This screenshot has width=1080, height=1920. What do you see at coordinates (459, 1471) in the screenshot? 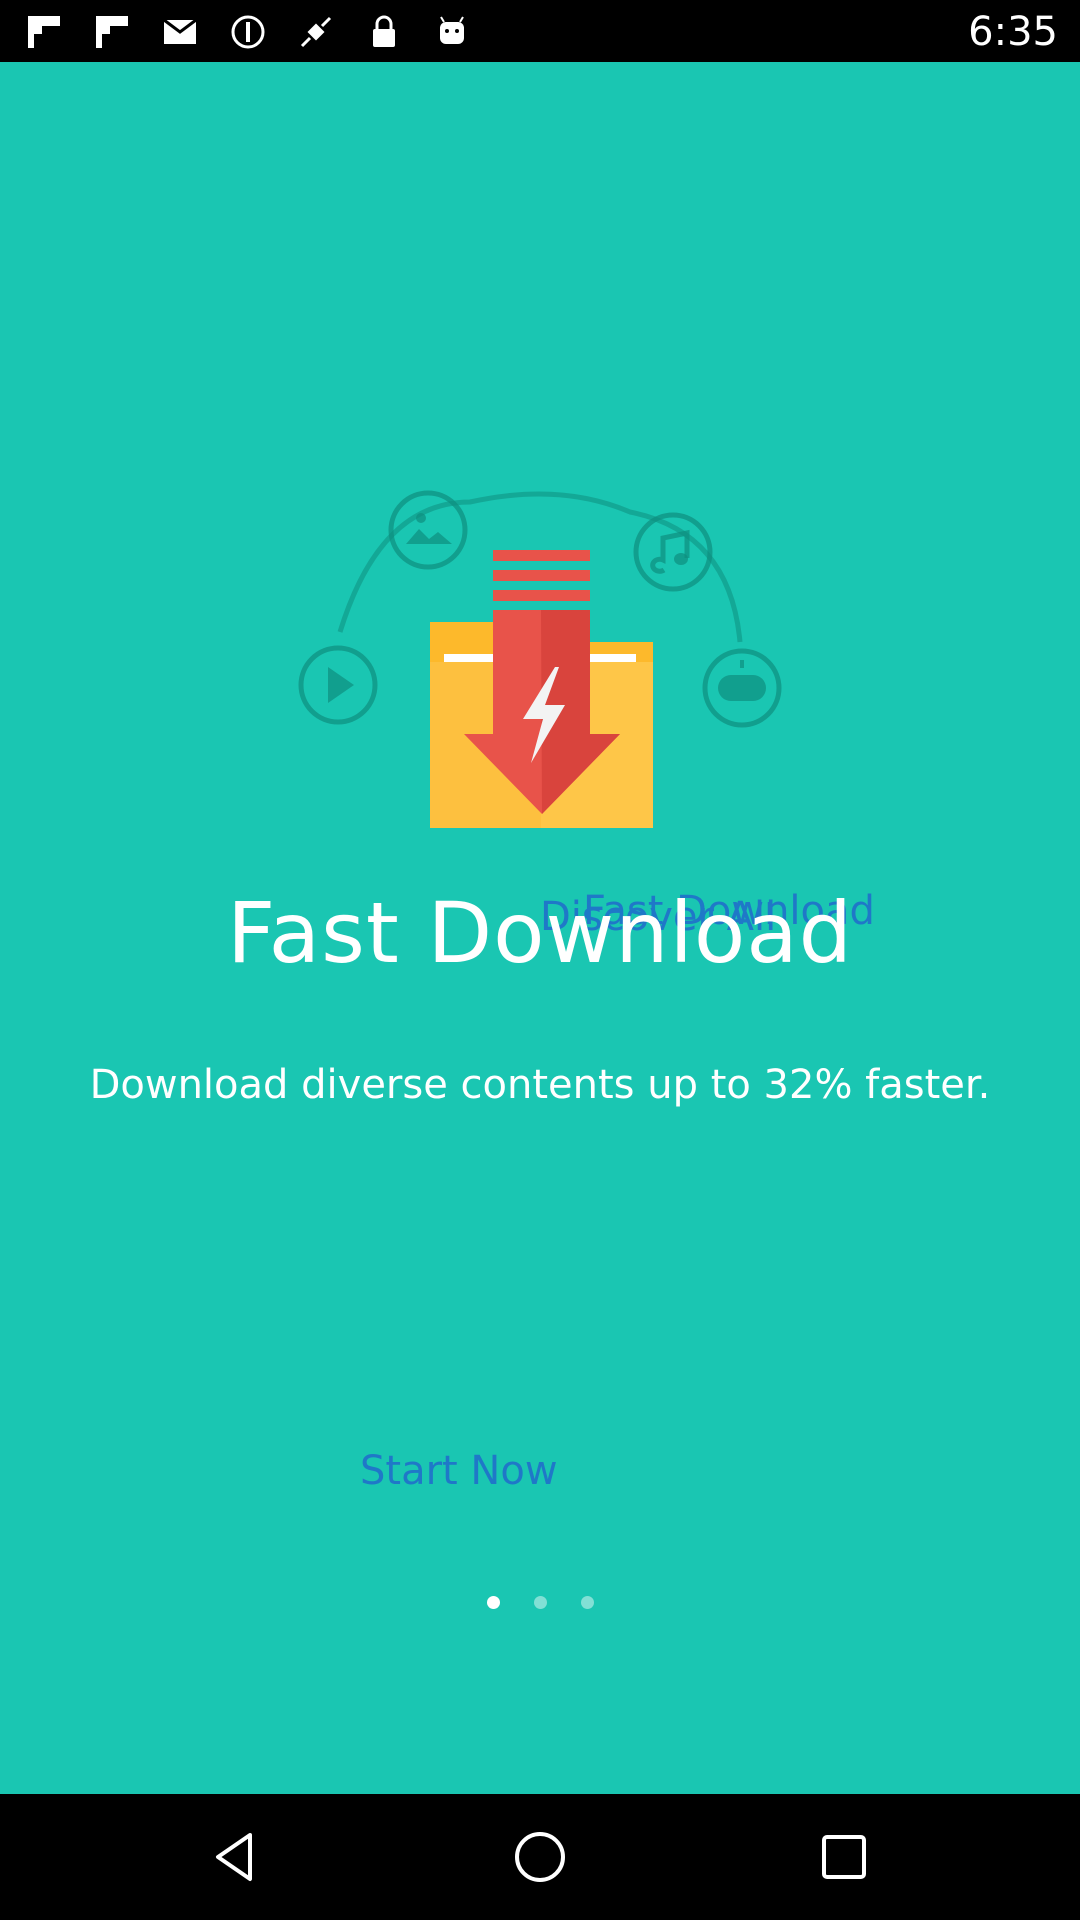
I see `start-now-button: Start Now` at bounding box center [459, 1471].